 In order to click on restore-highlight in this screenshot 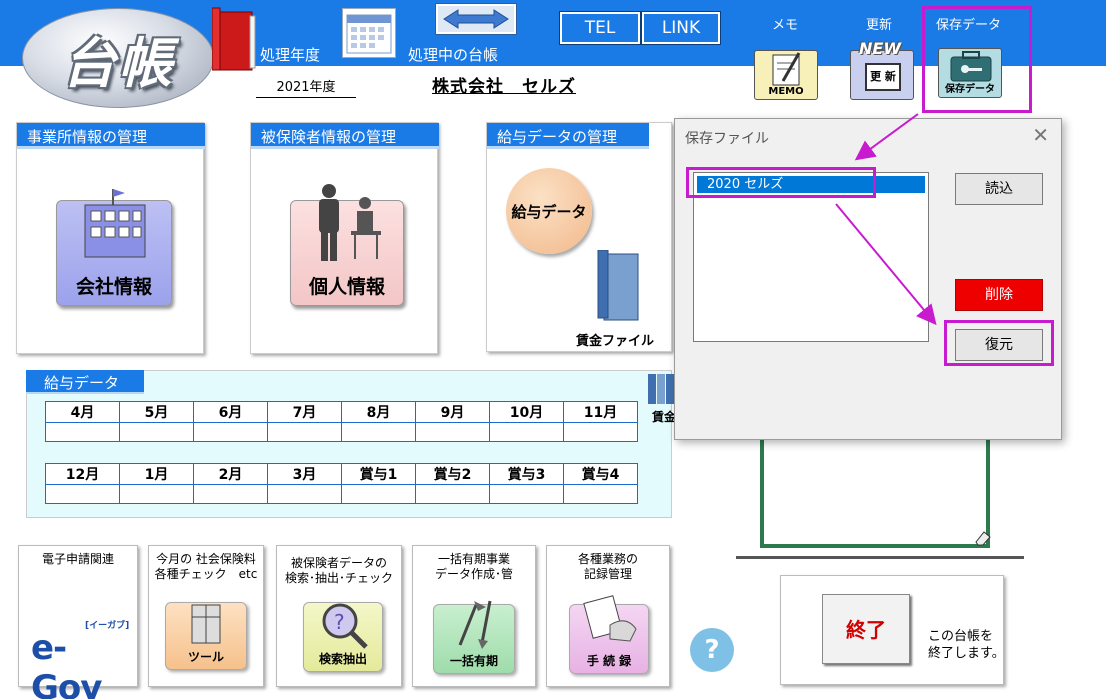, I will do `click(999, 343)`.